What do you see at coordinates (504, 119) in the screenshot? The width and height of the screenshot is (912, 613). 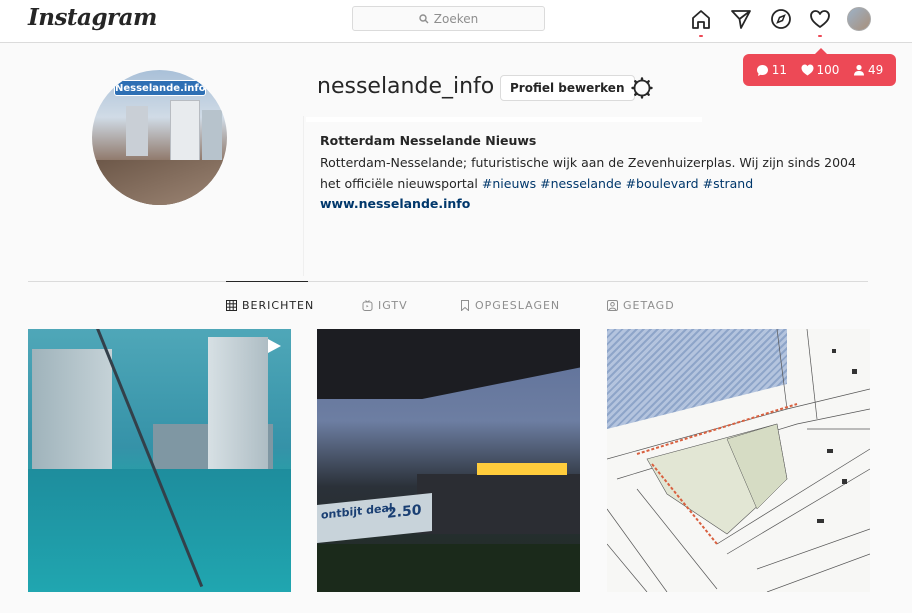 I see `header-divider-top` at bounding box center [504, 119].